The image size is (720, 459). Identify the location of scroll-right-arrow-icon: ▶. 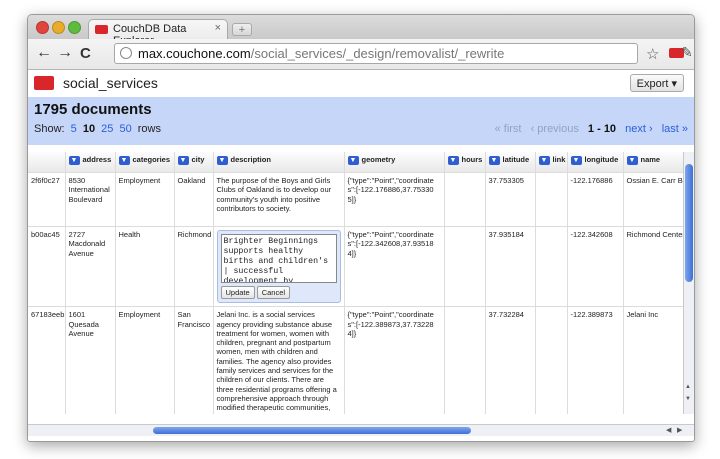
(679, 430).